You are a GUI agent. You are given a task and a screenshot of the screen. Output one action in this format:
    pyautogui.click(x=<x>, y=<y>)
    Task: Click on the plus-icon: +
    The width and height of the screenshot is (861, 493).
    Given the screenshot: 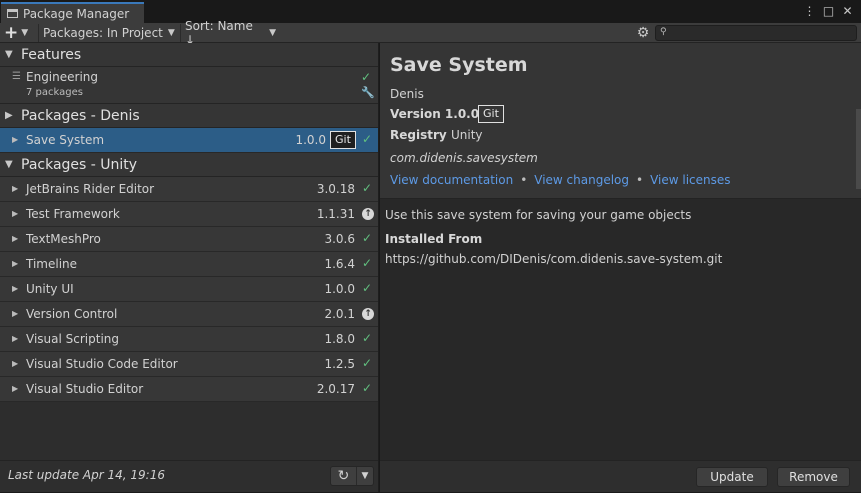 What is the action you would take?
    pyautogui.click(x=11, y=33)
    